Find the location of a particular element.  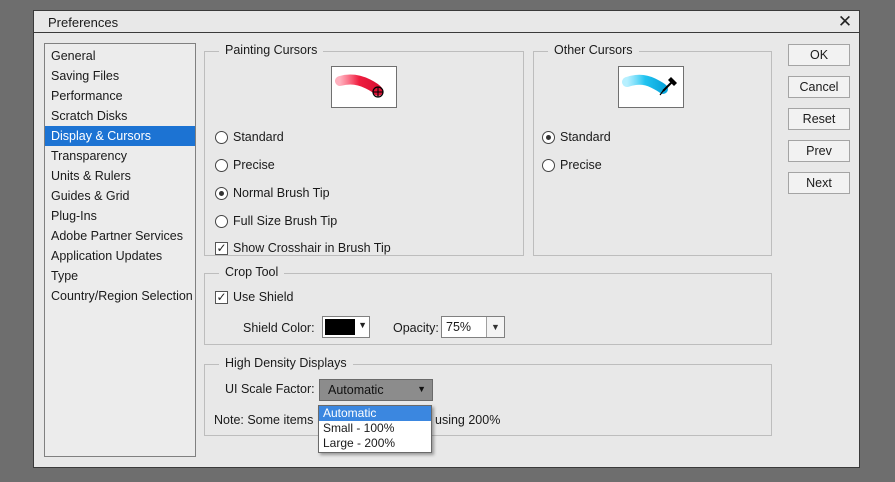

window-title: Preferences is located at coordinates (83, 22).